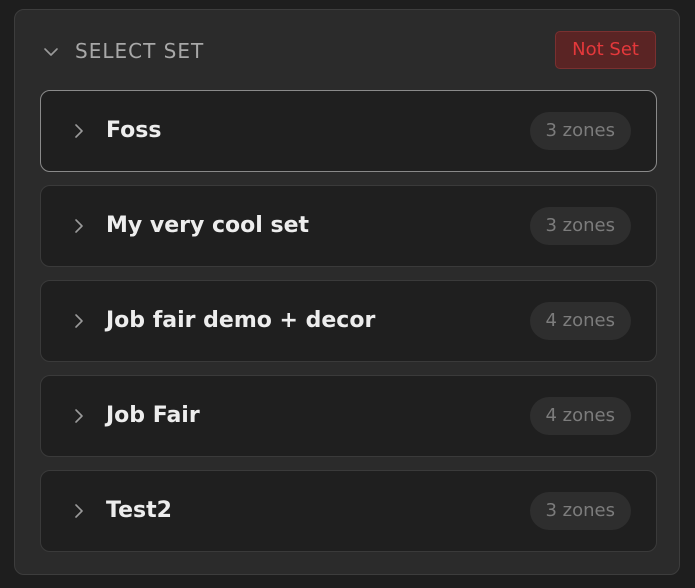 The width and height of the screenshot is (695, 588). I want to click on set-item-job-fair: Job Fair 4 zones, so click(348, 416).